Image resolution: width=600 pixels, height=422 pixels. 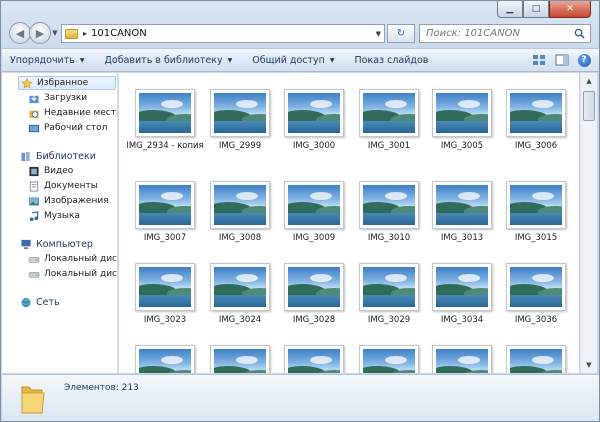 I want to click on file-name: IMG_3008, so click(x=240, y=238).